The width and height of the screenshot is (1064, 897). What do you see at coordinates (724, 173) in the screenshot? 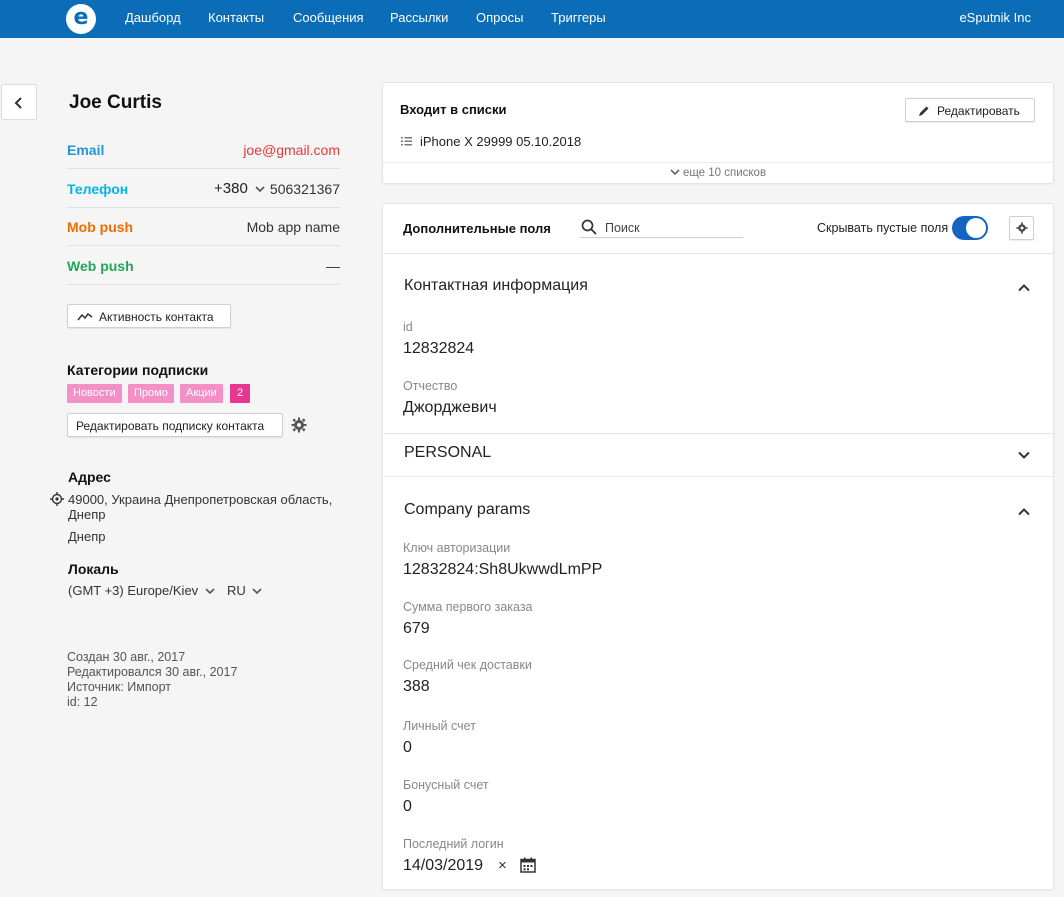
I see `more-lists-label: еще 10 списков` at bounding box center [724, 173].